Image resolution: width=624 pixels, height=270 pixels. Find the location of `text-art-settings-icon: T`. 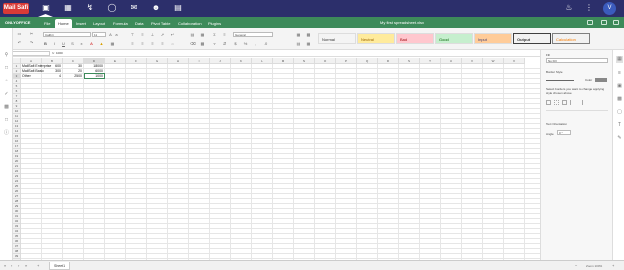

text-art-settings-icon: T is located at coordinates (619, 125).